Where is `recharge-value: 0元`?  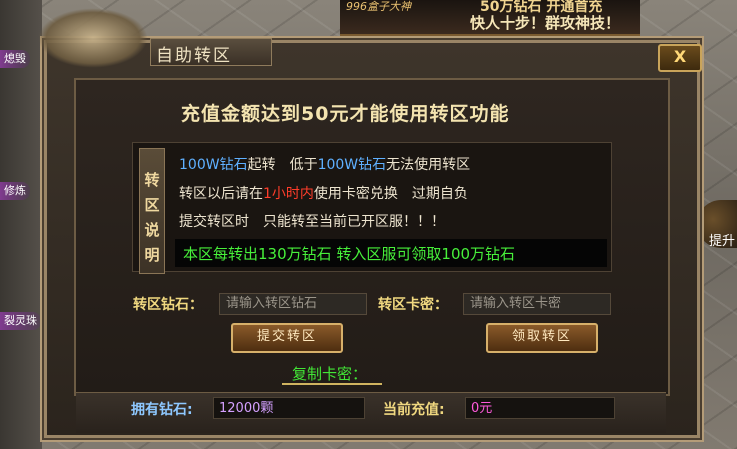
recharge-value: 0元 is located at coordinates (540, 408).